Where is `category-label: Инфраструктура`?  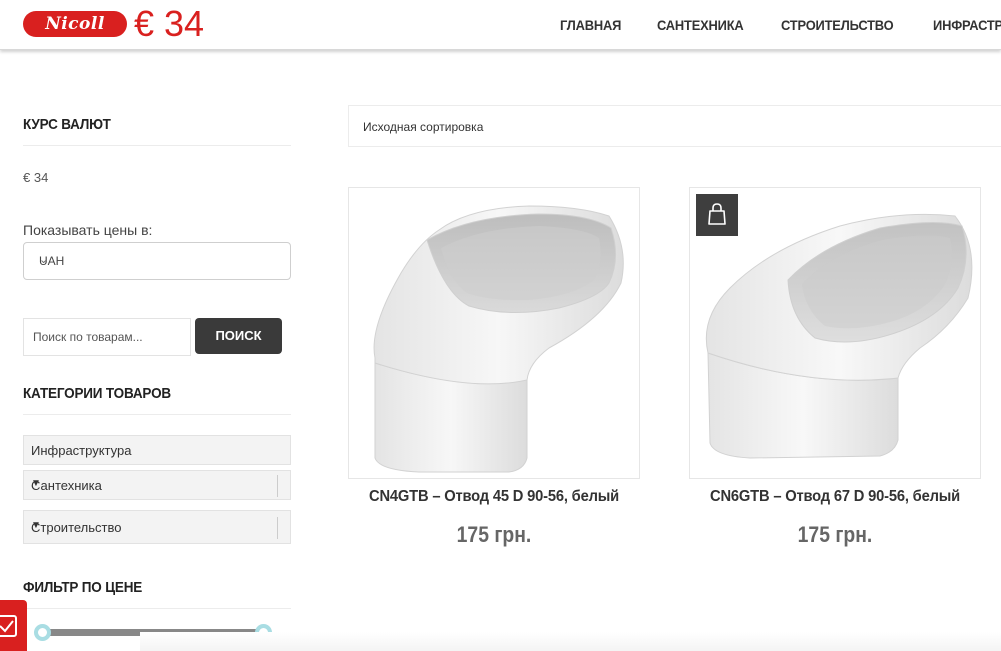
category-label: Инфраструктура is located at coordinates (81, 450).